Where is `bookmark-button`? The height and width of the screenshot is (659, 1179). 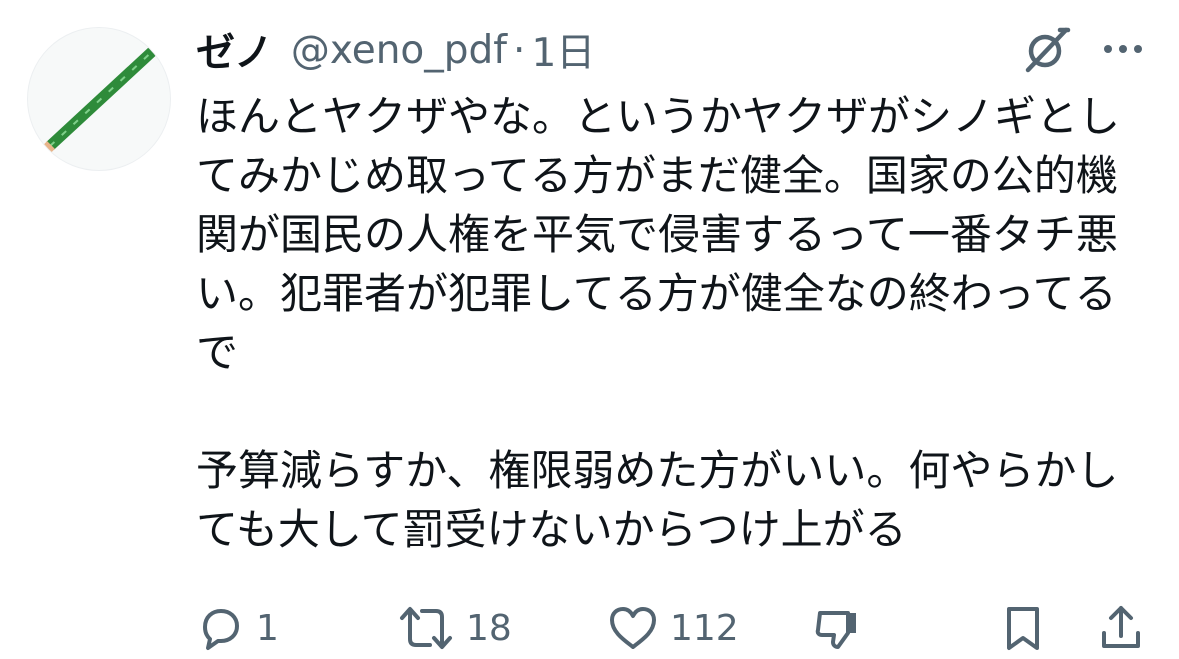
bookmark-button is located at coordinates (1023, 628).